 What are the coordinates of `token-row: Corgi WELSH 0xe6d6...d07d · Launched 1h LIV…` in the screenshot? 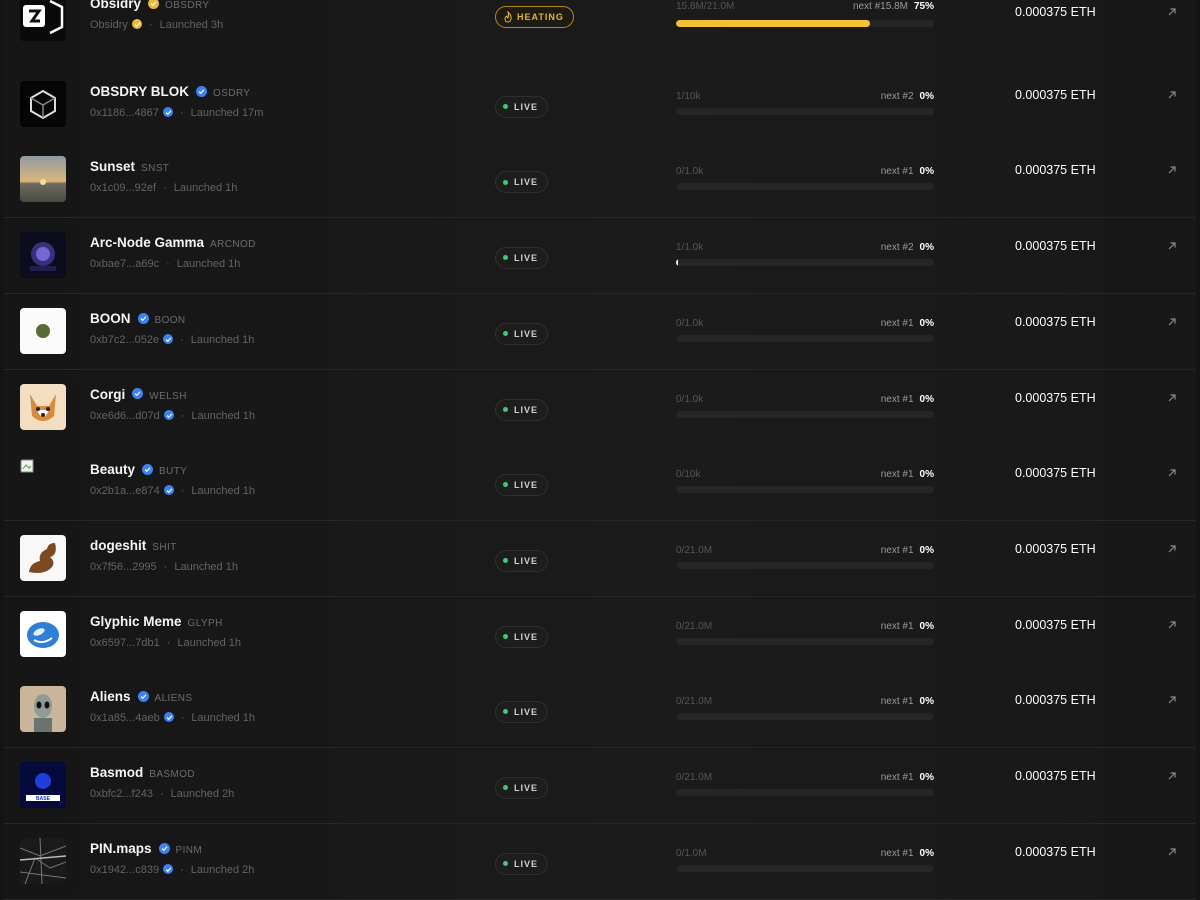 It's located at (600, 407).